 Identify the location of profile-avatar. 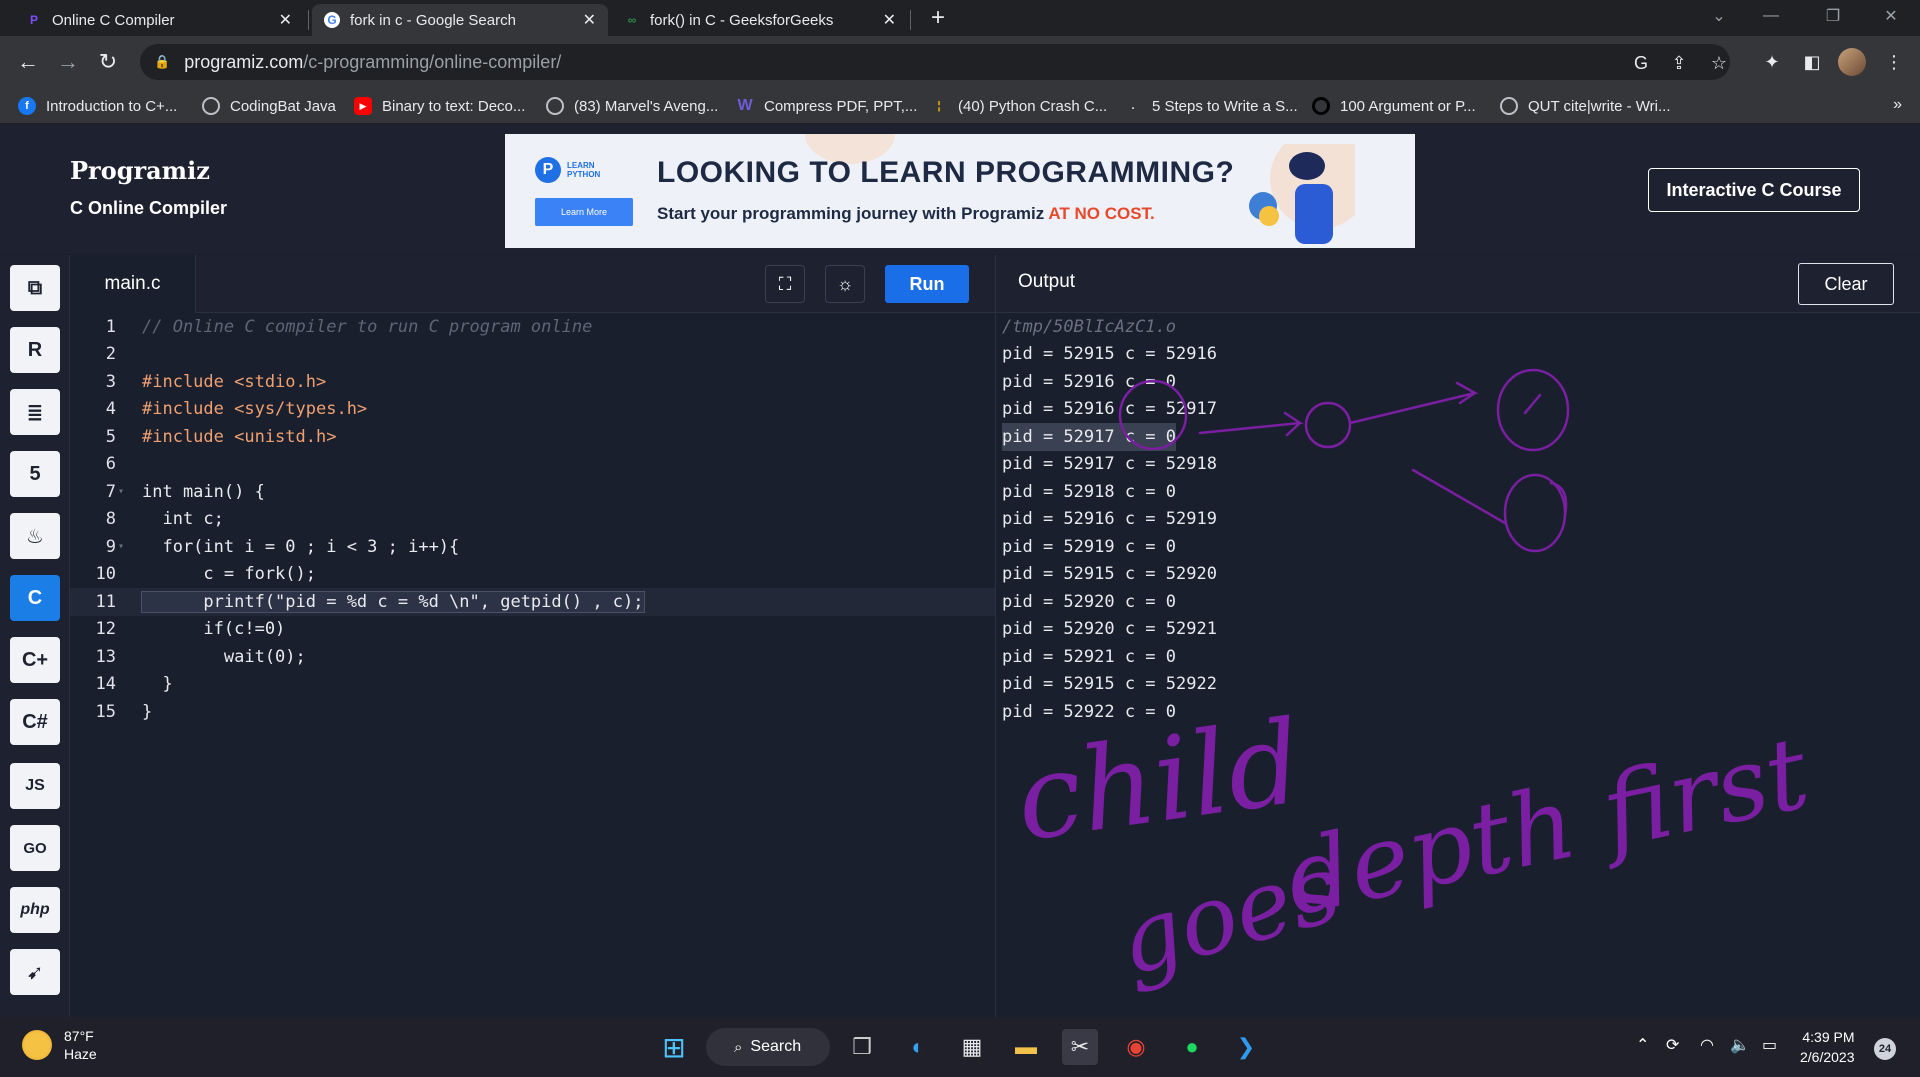
(1852, 62).